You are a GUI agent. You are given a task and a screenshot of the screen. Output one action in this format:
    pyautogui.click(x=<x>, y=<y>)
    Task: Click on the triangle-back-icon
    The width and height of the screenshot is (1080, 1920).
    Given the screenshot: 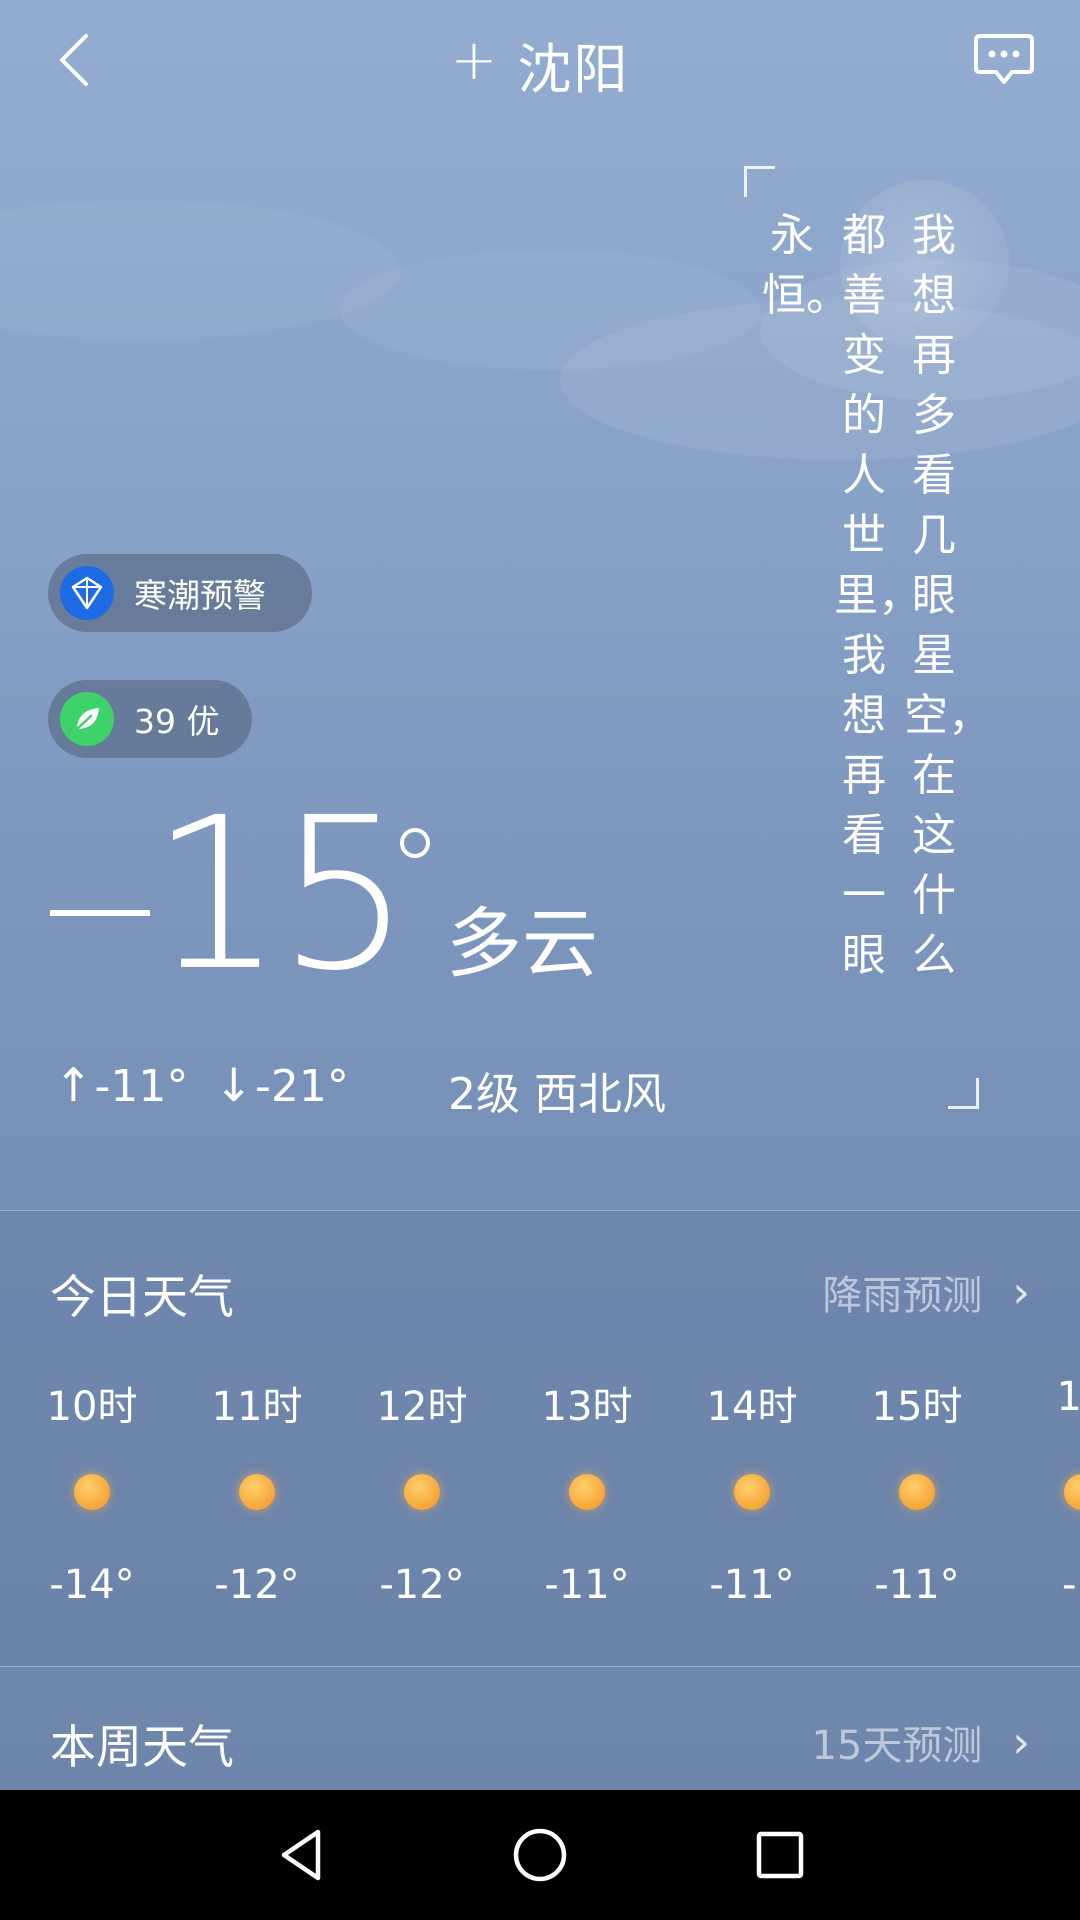 What is the action you would take?
    pyautogui.click(x=301, y=1855)
    